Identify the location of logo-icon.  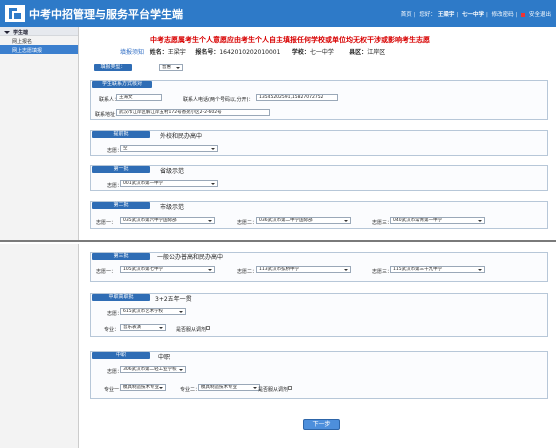
(15, 13).